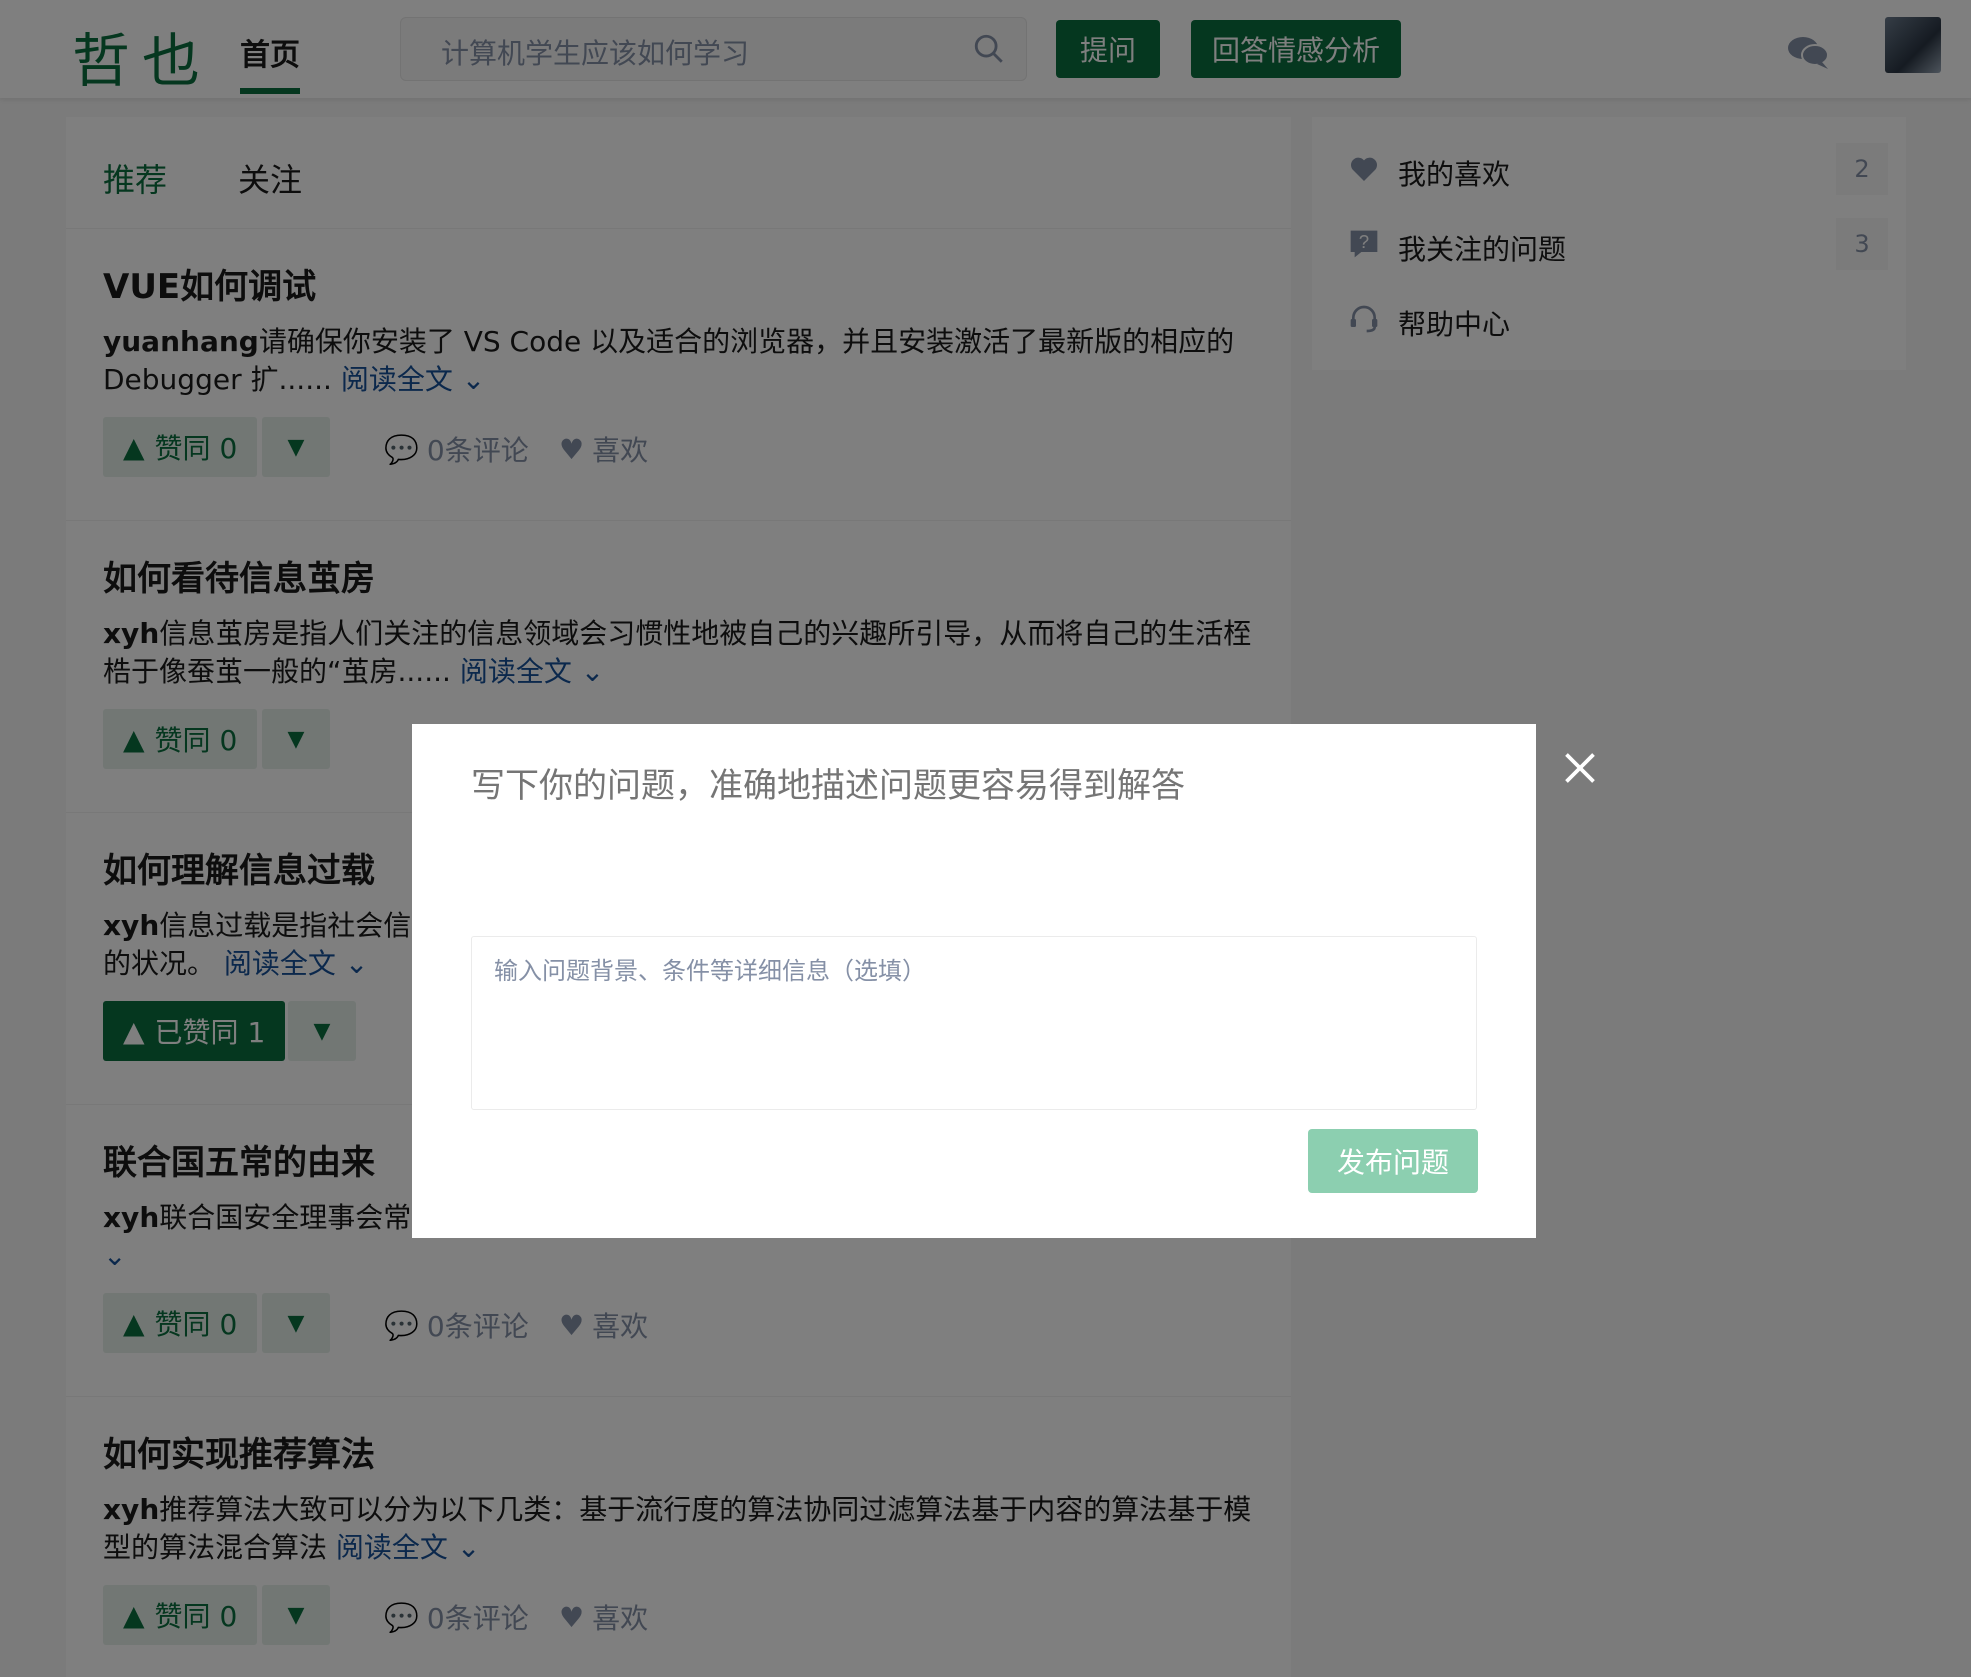 The width and height of the screenshot is (1971, 1677). Describe the element at coordinates (971, 786) in the screenshot. I see `question-title-input` at that location.